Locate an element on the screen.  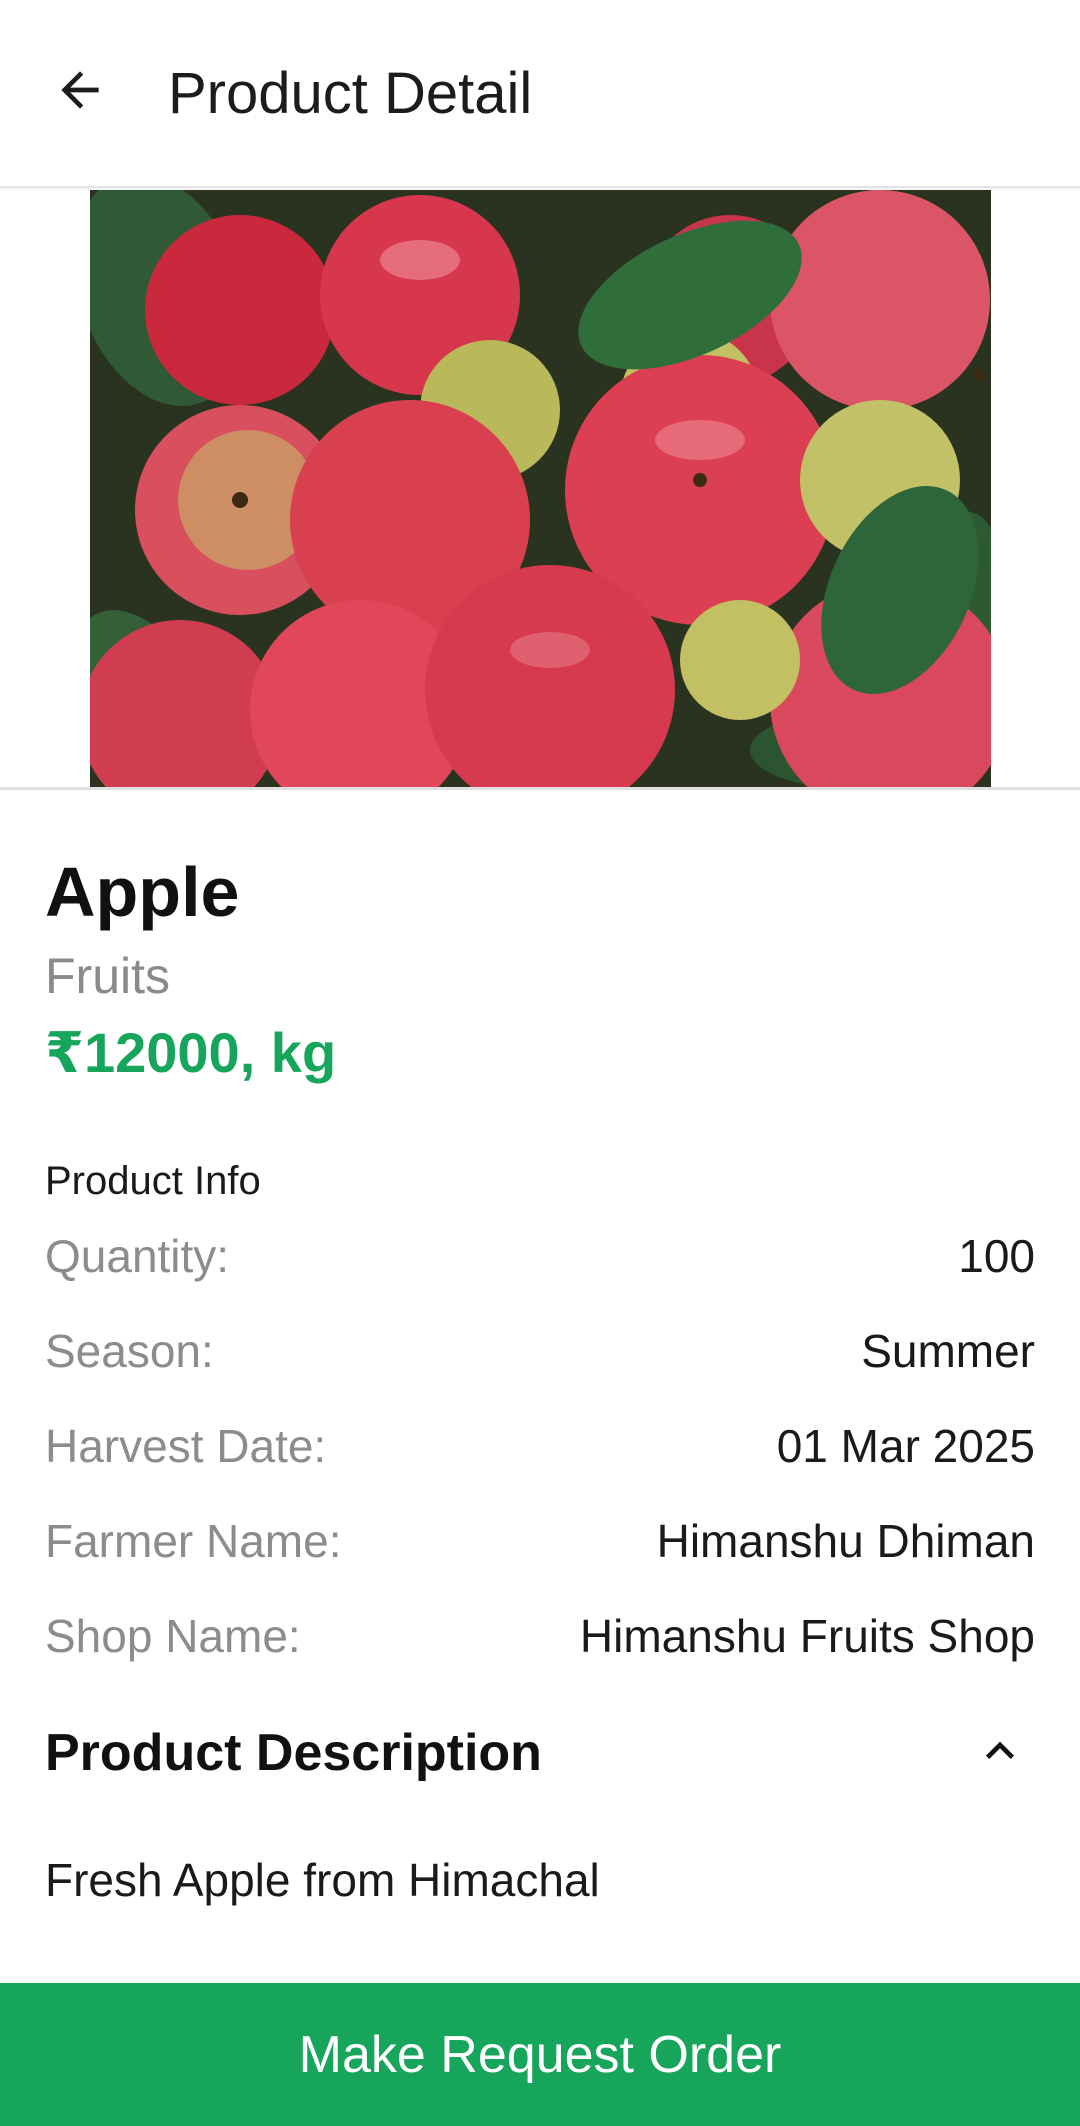
info-row-farmer-name: Farmer Name: Himanshu Dhiman is located at coordinates (540, 1541).